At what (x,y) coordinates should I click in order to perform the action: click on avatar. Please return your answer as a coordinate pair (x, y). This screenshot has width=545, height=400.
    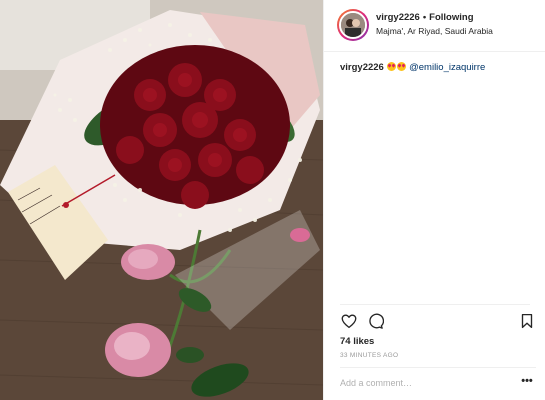
    Looking at the image, I should click on (353, 25).